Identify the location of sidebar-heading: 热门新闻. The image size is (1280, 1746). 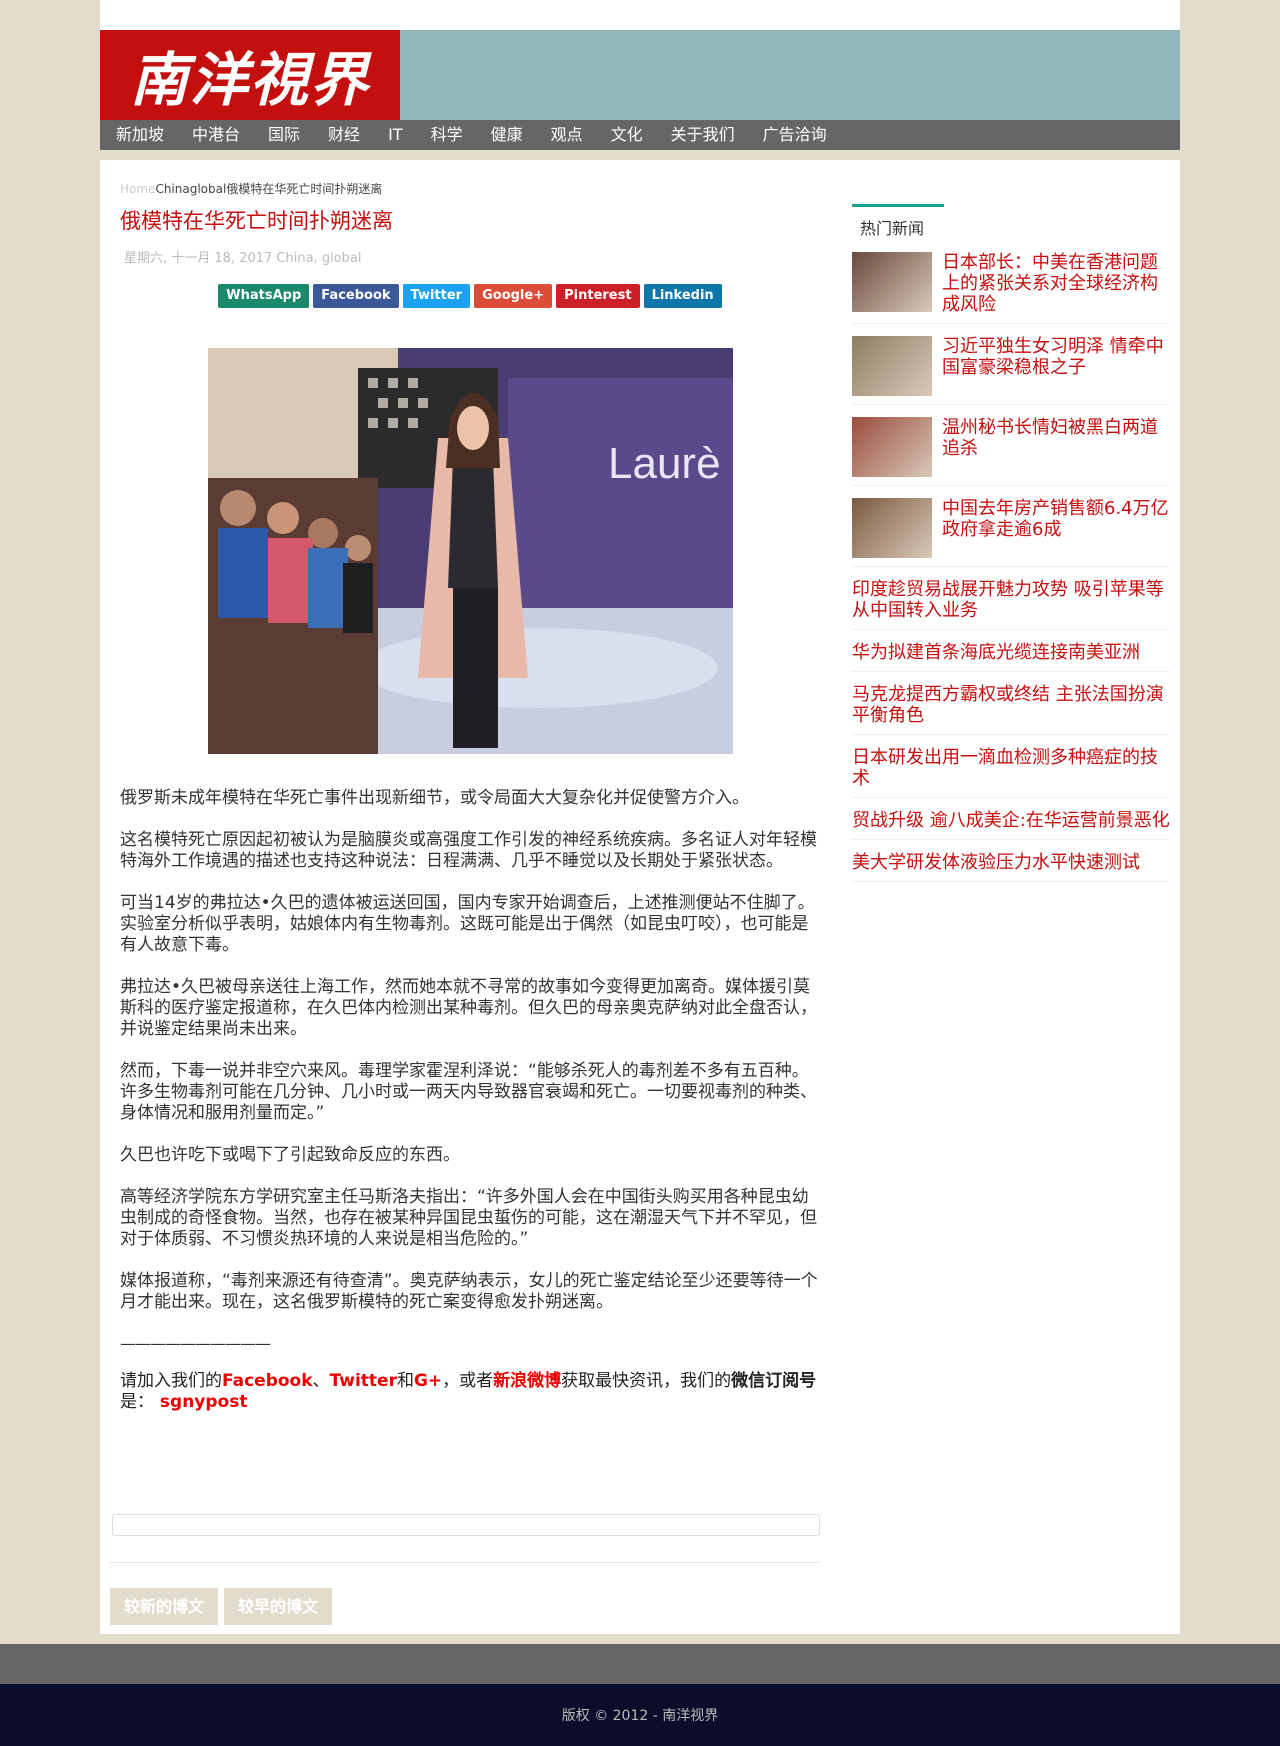
(898, 222).